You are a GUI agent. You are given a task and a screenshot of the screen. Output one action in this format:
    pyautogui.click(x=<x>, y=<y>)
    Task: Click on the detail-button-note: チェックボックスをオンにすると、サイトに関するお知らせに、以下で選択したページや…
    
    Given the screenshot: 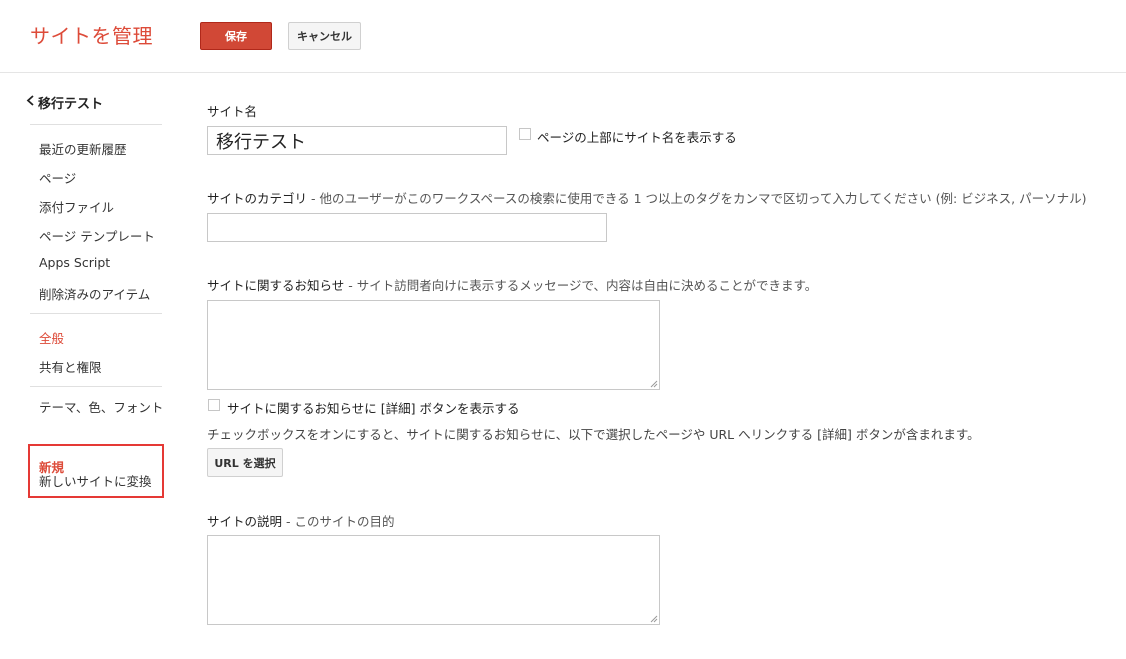 What is the action you would take?
    pyautogui.click(x=593, y=434)
    